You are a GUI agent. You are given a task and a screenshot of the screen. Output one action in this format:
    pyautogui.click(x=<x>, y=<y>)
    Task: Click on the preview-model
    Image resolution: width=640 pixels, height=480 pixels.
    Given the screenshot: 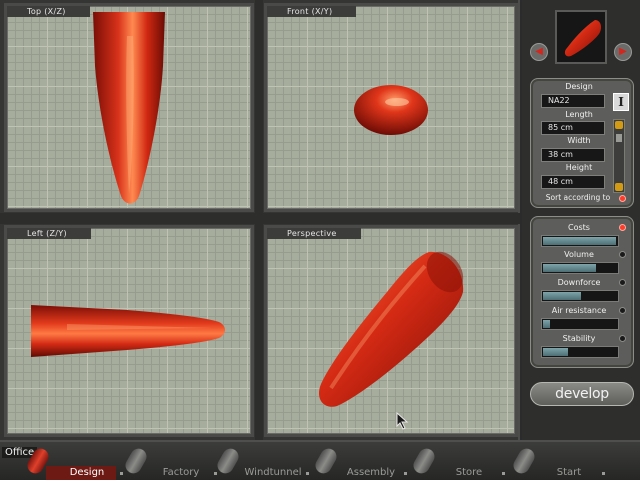 What is the action you would take?
    pyautogui.click(x=583, y=38)
    